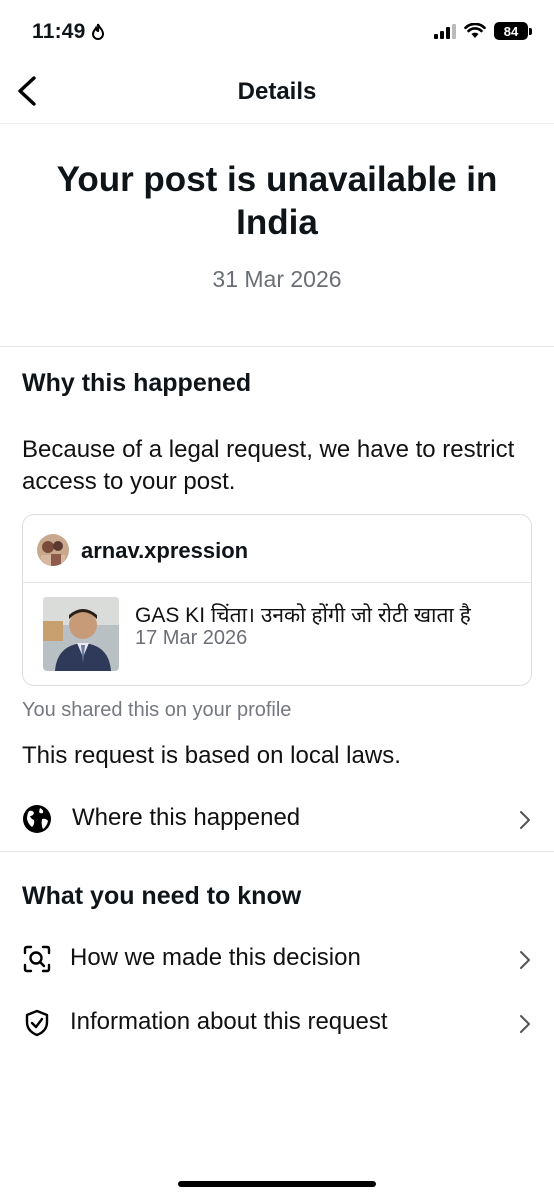  What do you see at coordinates (162, 896) in the screenshot?
I see `know-heading: What you need to know` at bounding box center [162, 896].